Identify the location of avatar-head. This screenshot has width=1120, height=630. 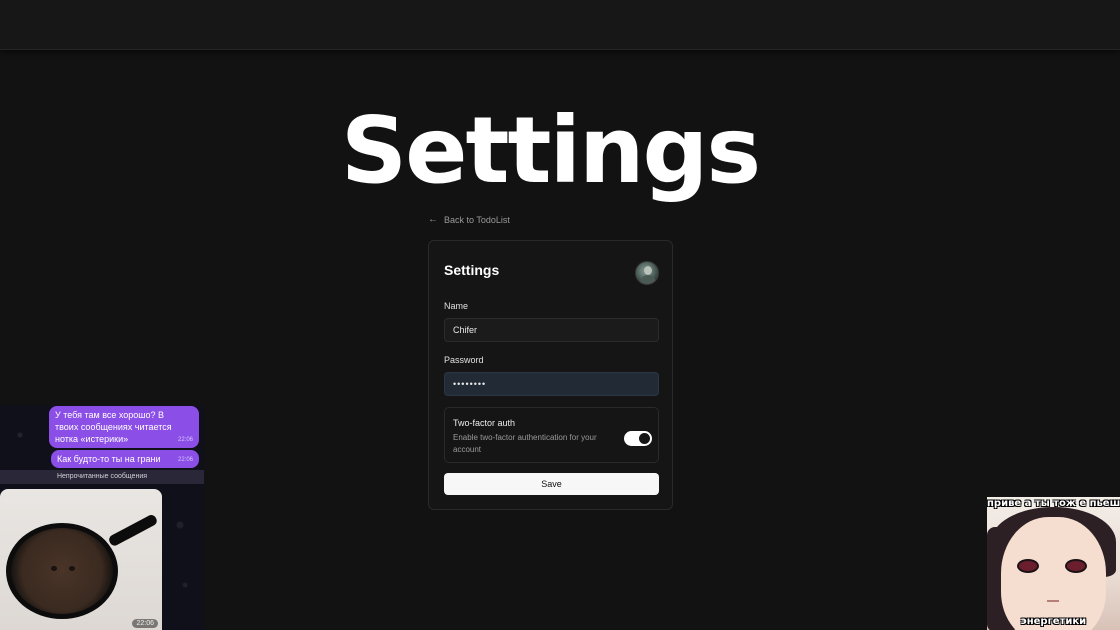
(648, 270).